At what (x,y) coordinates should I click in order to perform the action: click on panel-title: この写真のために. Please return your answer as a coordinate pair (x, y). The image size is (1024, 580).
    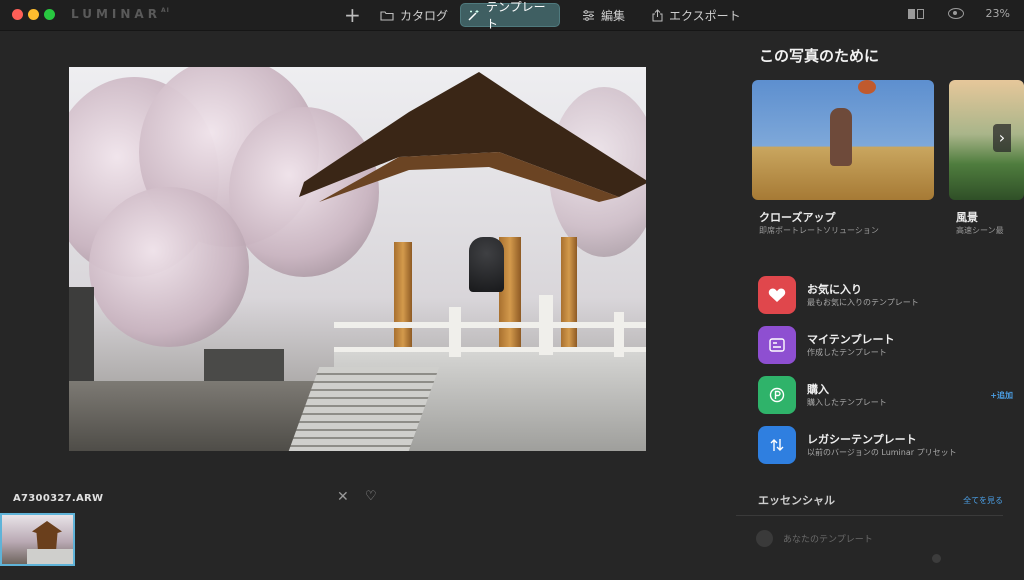
    Looking at the image, I should click on (819, 56).